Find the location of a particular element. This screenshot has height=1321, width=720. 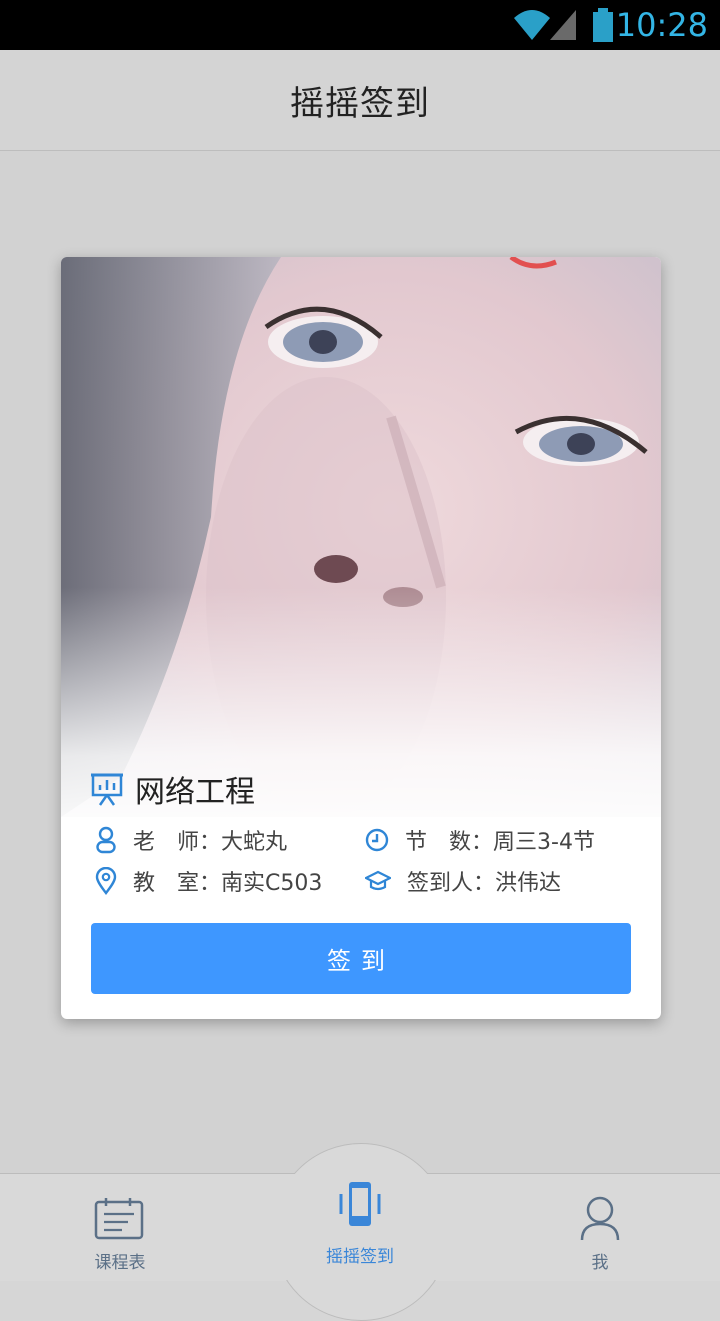

calendar-icon is located at coordinates (119, 1219).